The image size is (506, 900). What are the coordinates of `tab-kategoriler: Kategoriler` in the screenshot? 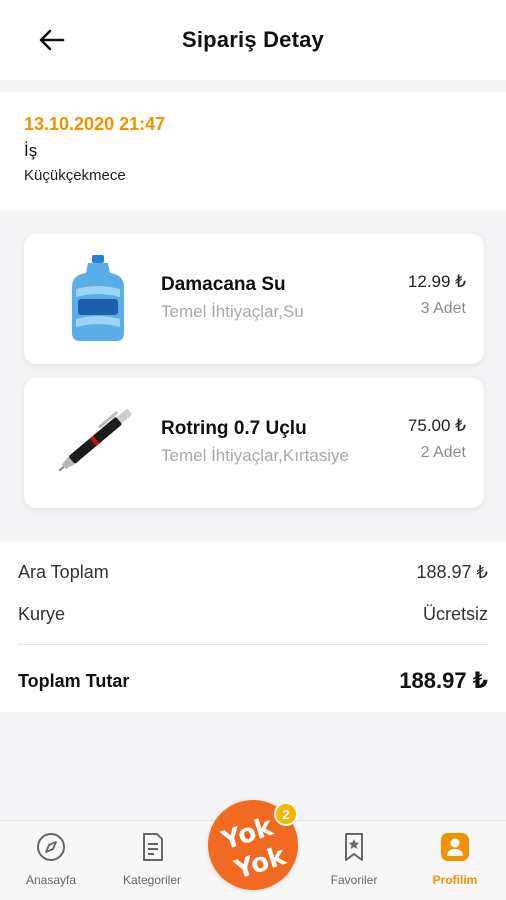 It's located at (152, 859).